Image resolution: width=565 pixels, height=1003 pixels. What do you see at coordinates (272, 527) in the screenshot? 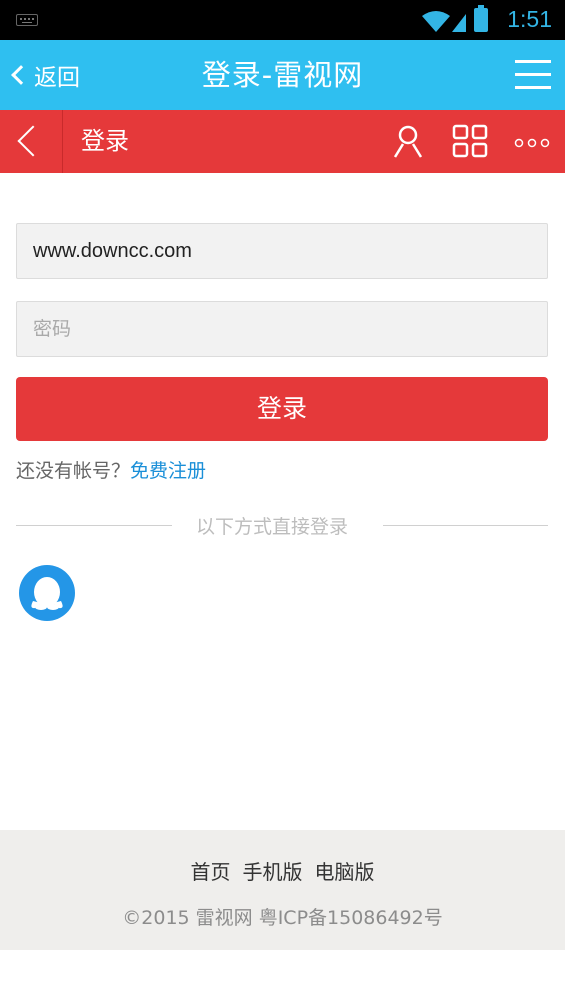
I see `divider-text: 以下方式直接登录` at bounding box center [272, 527].